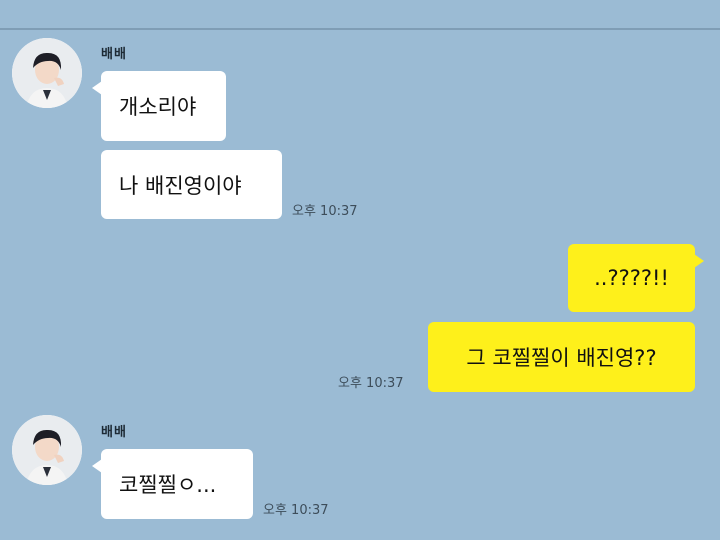 This screenshot has height=540, width=720. I want to click on message-bubble: 그 코찔찔이 배진영??, so click(561, 357).